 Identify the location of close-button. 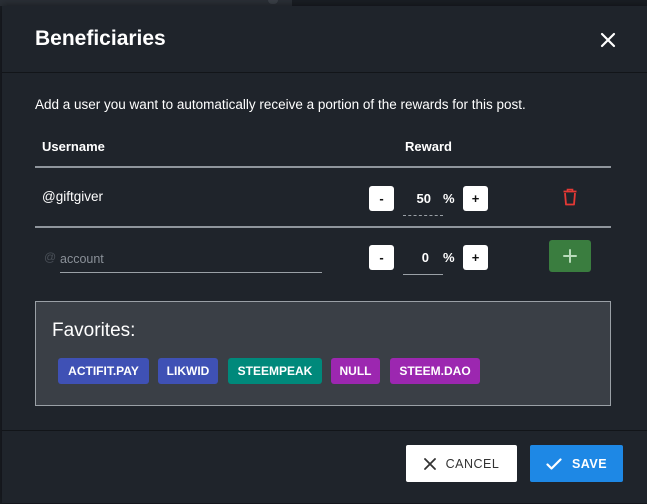
(608, 40).